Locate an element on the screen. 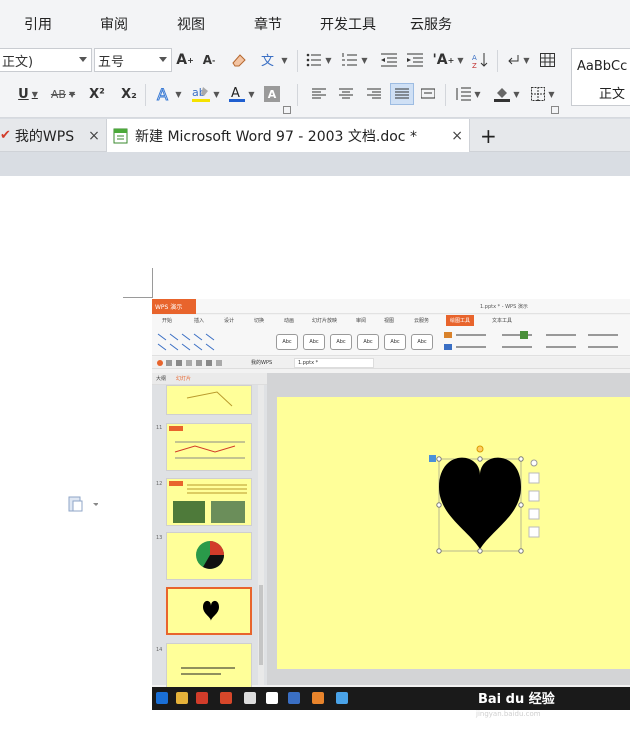 This screenshot has width=630, height=738. slide-number: 14 is located at coordinates (159, 650).